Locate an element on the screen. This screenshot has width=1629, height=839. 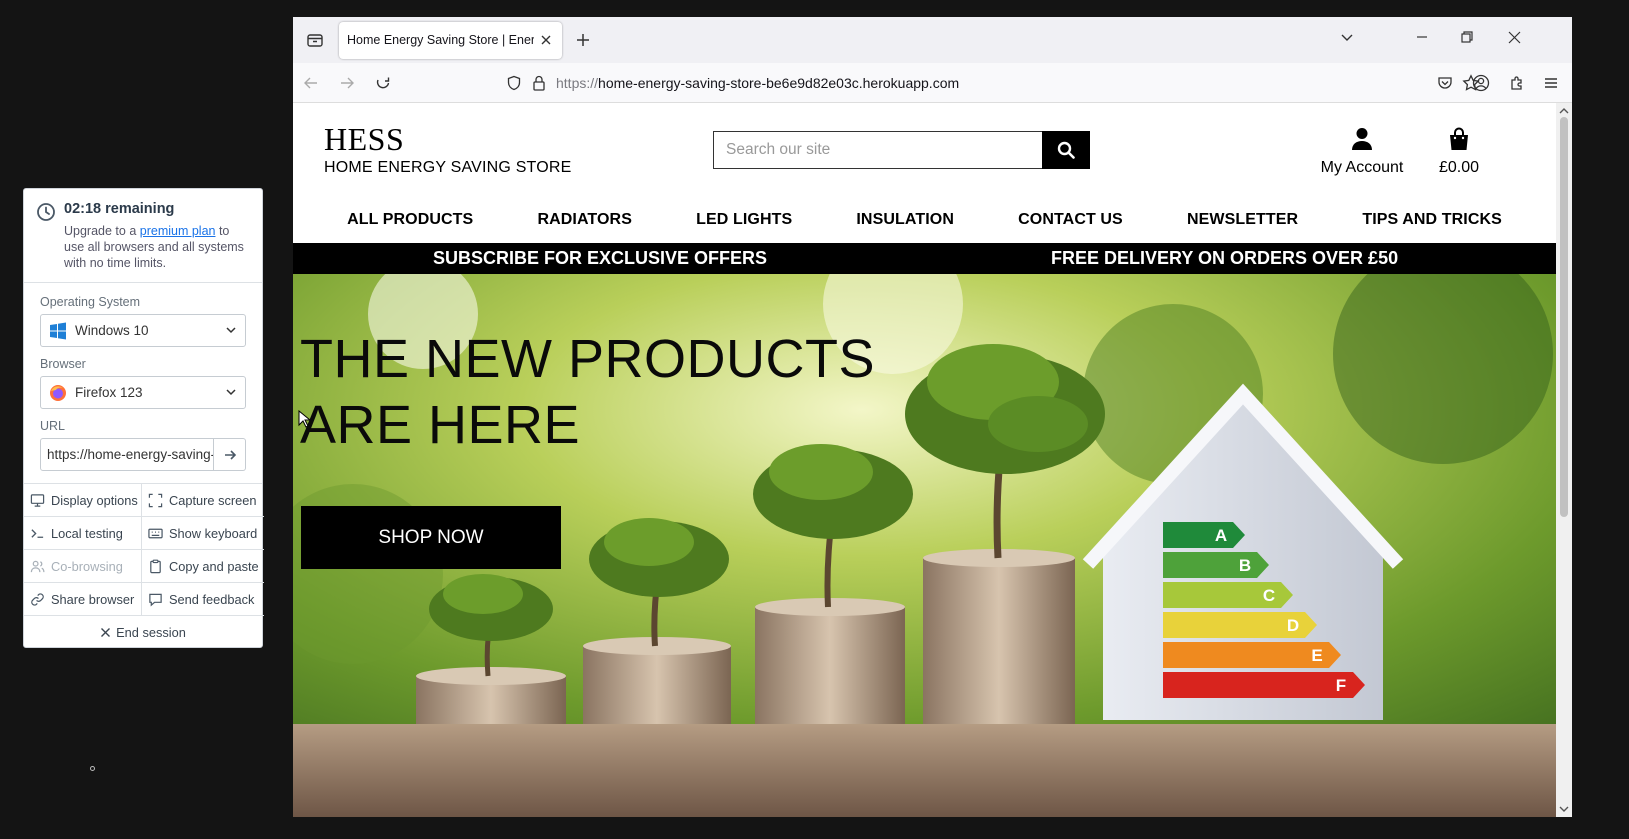
os-select: Windows 10 is located at coordinates (143, 330).